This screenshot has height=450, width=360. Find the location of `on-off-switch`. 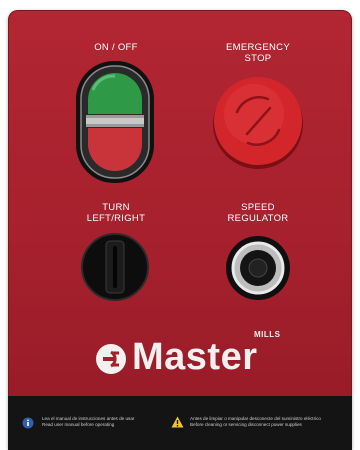

on-off-switch is located at coordinates (115, 122).